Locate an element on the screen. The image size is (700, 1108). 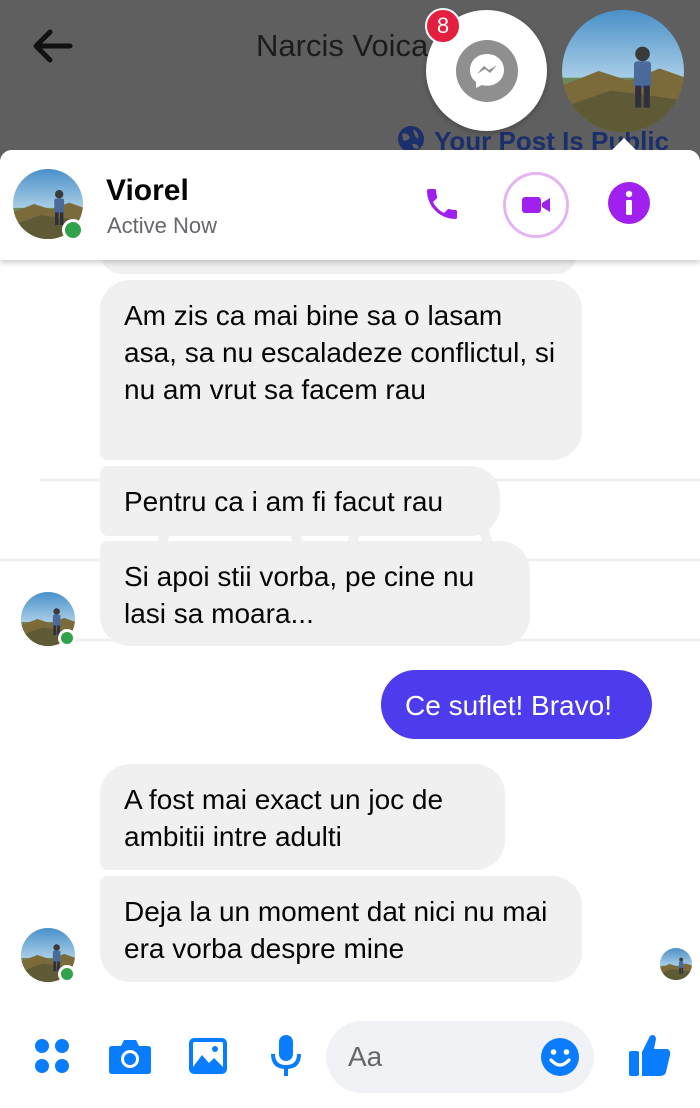
contact-chat-head-avatar is located at coordinates (623, 71).